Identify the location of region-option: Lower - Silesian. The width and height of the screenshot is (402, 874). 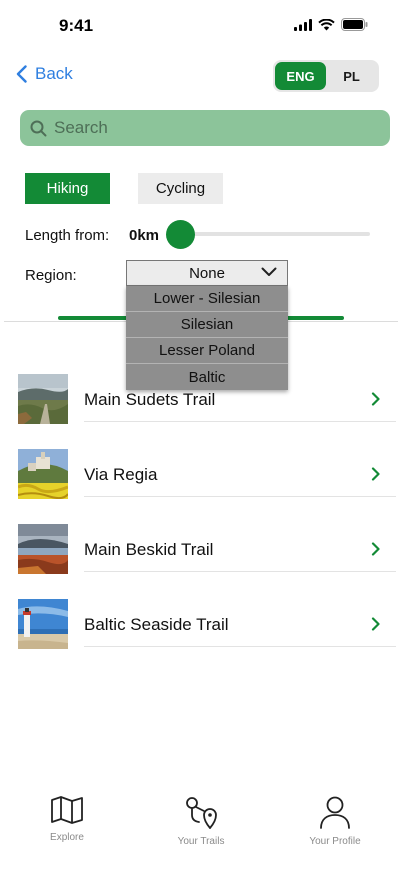
(207, 299).